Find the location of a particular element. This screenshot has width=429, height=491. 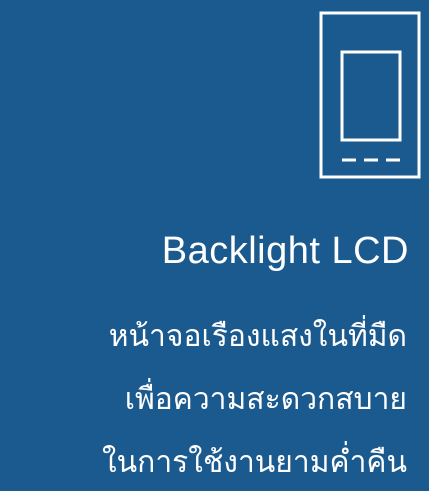

feature-description-line-3: ในการใช้งานยามค่ำคืน is located at coordinates (254, 462).